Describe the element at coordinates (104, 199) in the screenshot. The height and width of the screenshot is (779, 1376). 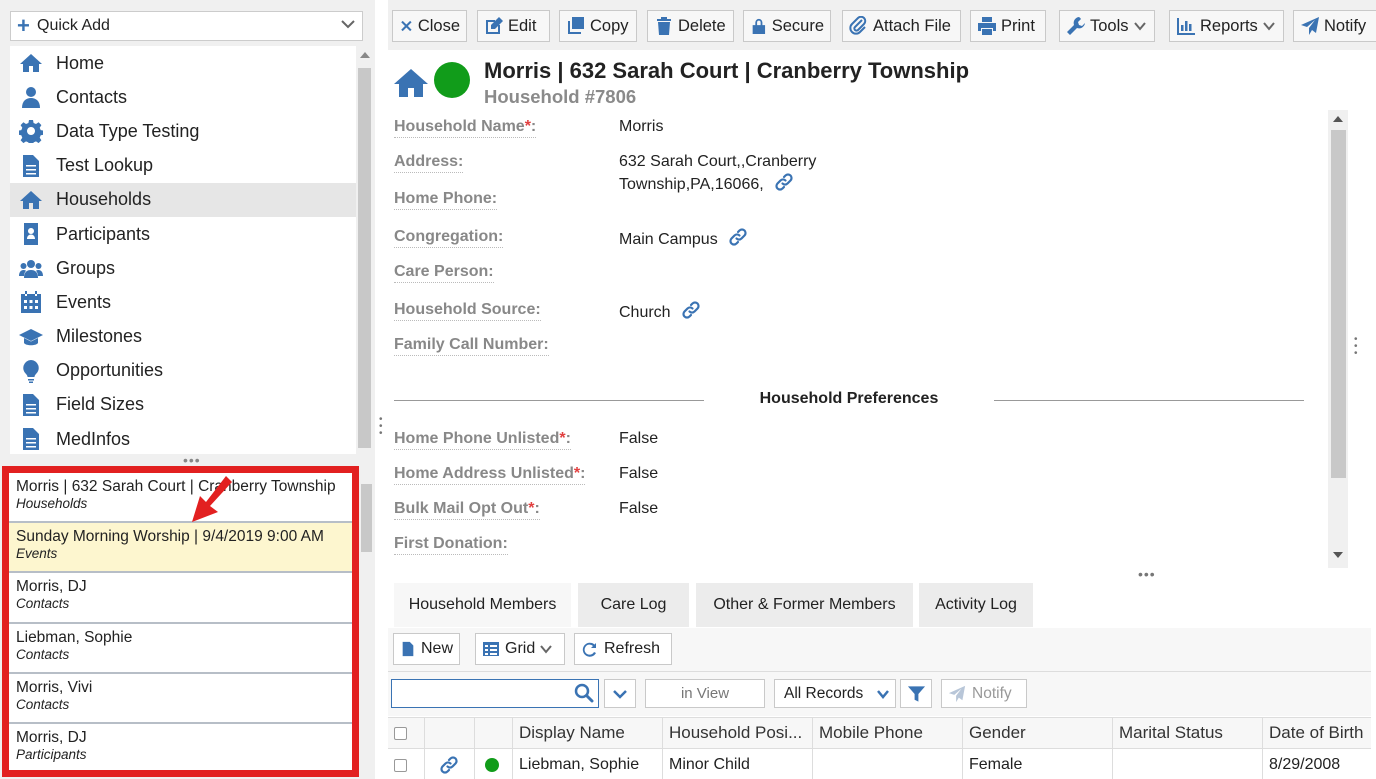
I see `nav-item-label: Households` at that location.